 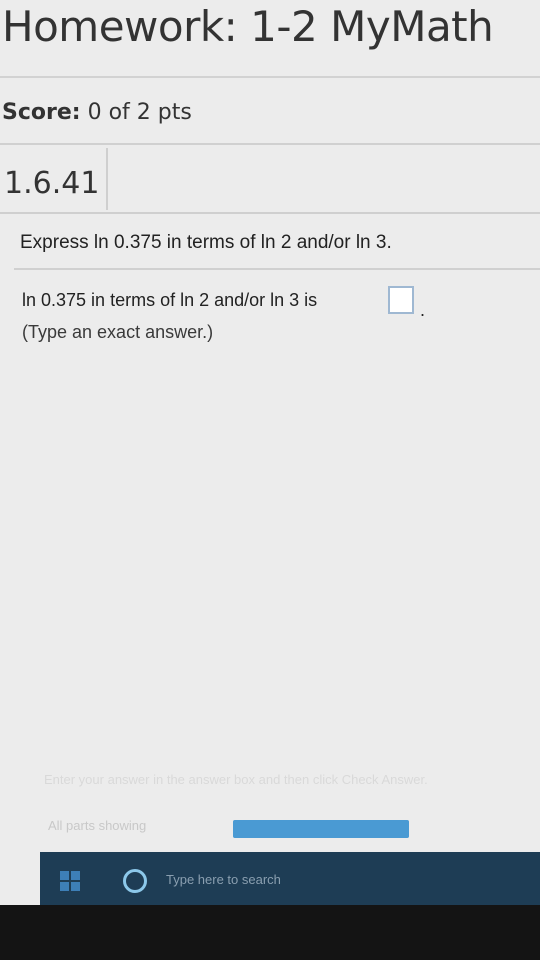 I want to click on question-header-divider, so click(x=270, y=213).